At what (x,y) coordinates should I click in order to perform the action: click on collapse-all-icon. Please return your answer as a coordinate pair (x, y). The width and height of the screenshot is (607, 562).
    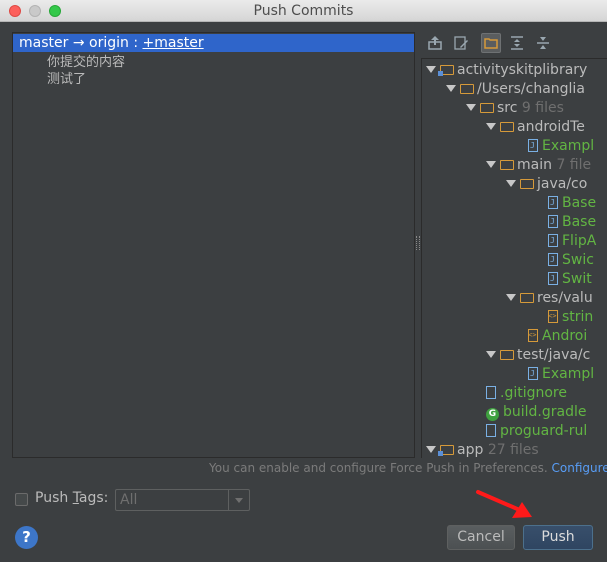
    Looking at the image, I should click on (543, 43).